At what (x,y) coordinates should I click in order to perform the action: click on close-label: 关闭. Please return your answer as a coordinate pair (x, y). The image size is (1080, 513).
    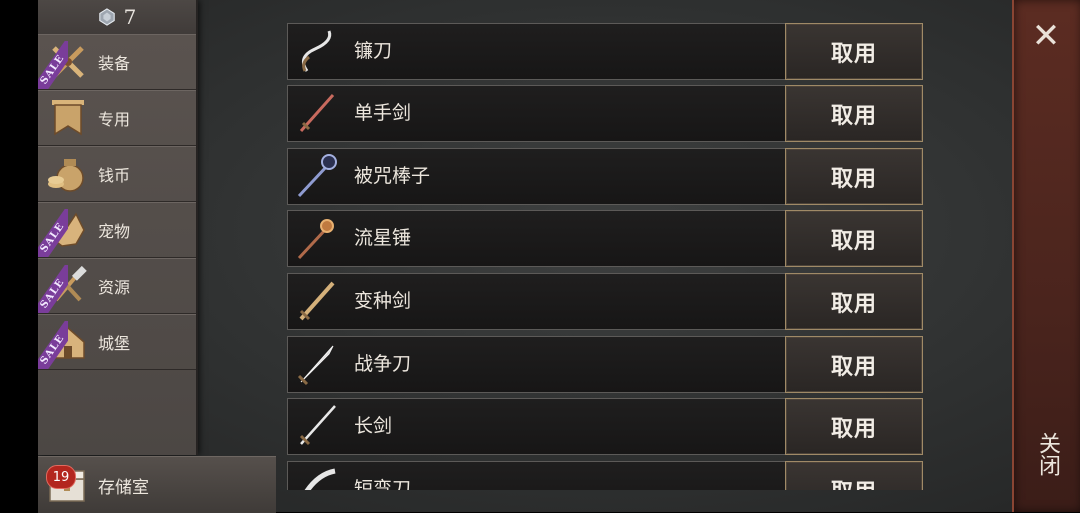
    Looking at the image, I should click on (1047, 454).